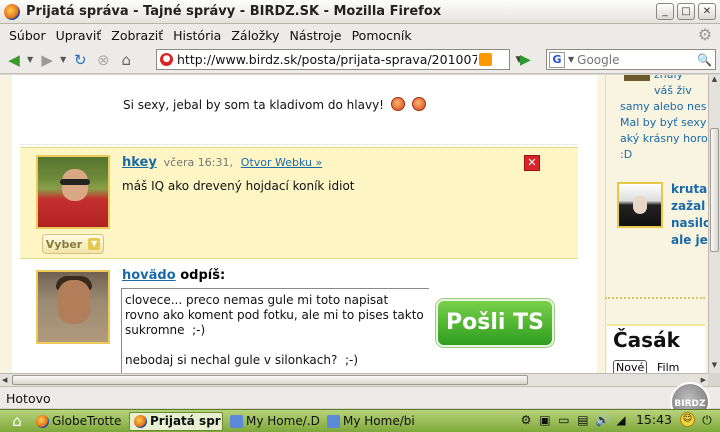  What do you see at coordinates (137, 35) in the screenshot?
I see `menu-zobrazit: Zobraziť` at bounding box center [137, 35].